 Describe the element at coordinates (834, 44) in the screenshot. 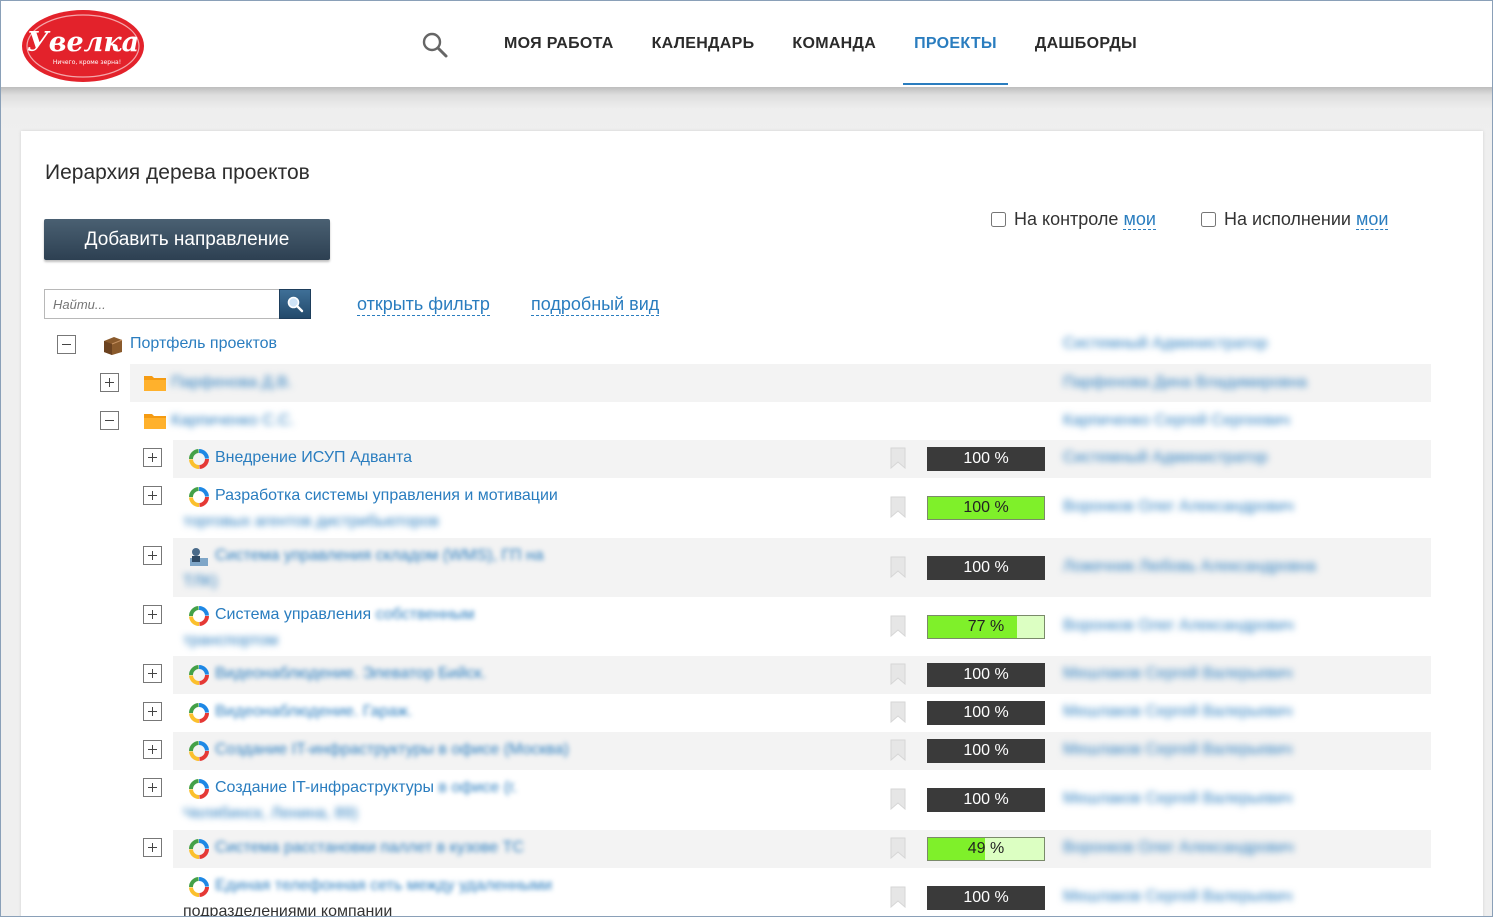

I see `nav-team: КОМАНДА` at that location.